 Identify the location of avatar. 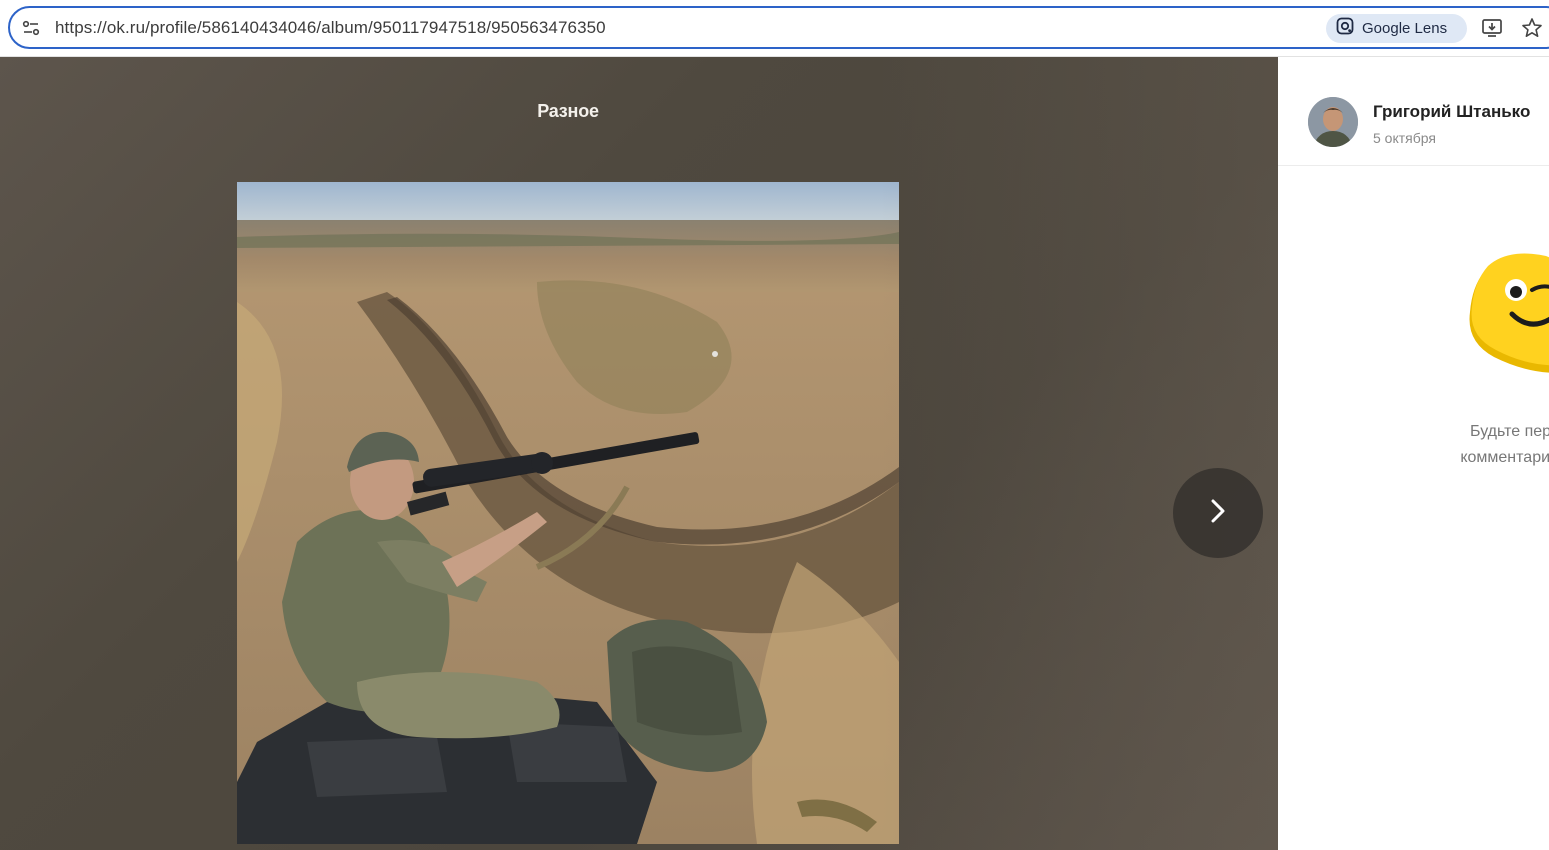
(1333, 122).